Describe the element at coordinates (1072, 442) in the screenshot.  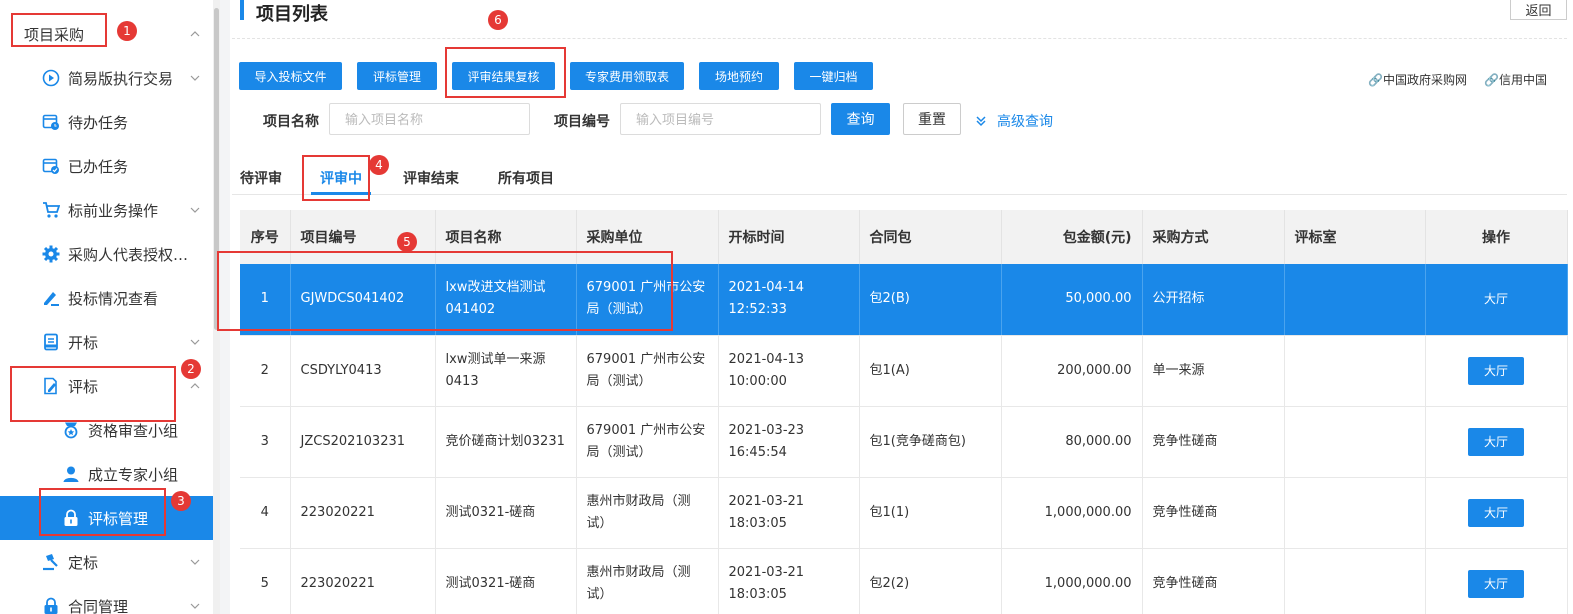
I see `cell-amount: 80,000.00` at that location.